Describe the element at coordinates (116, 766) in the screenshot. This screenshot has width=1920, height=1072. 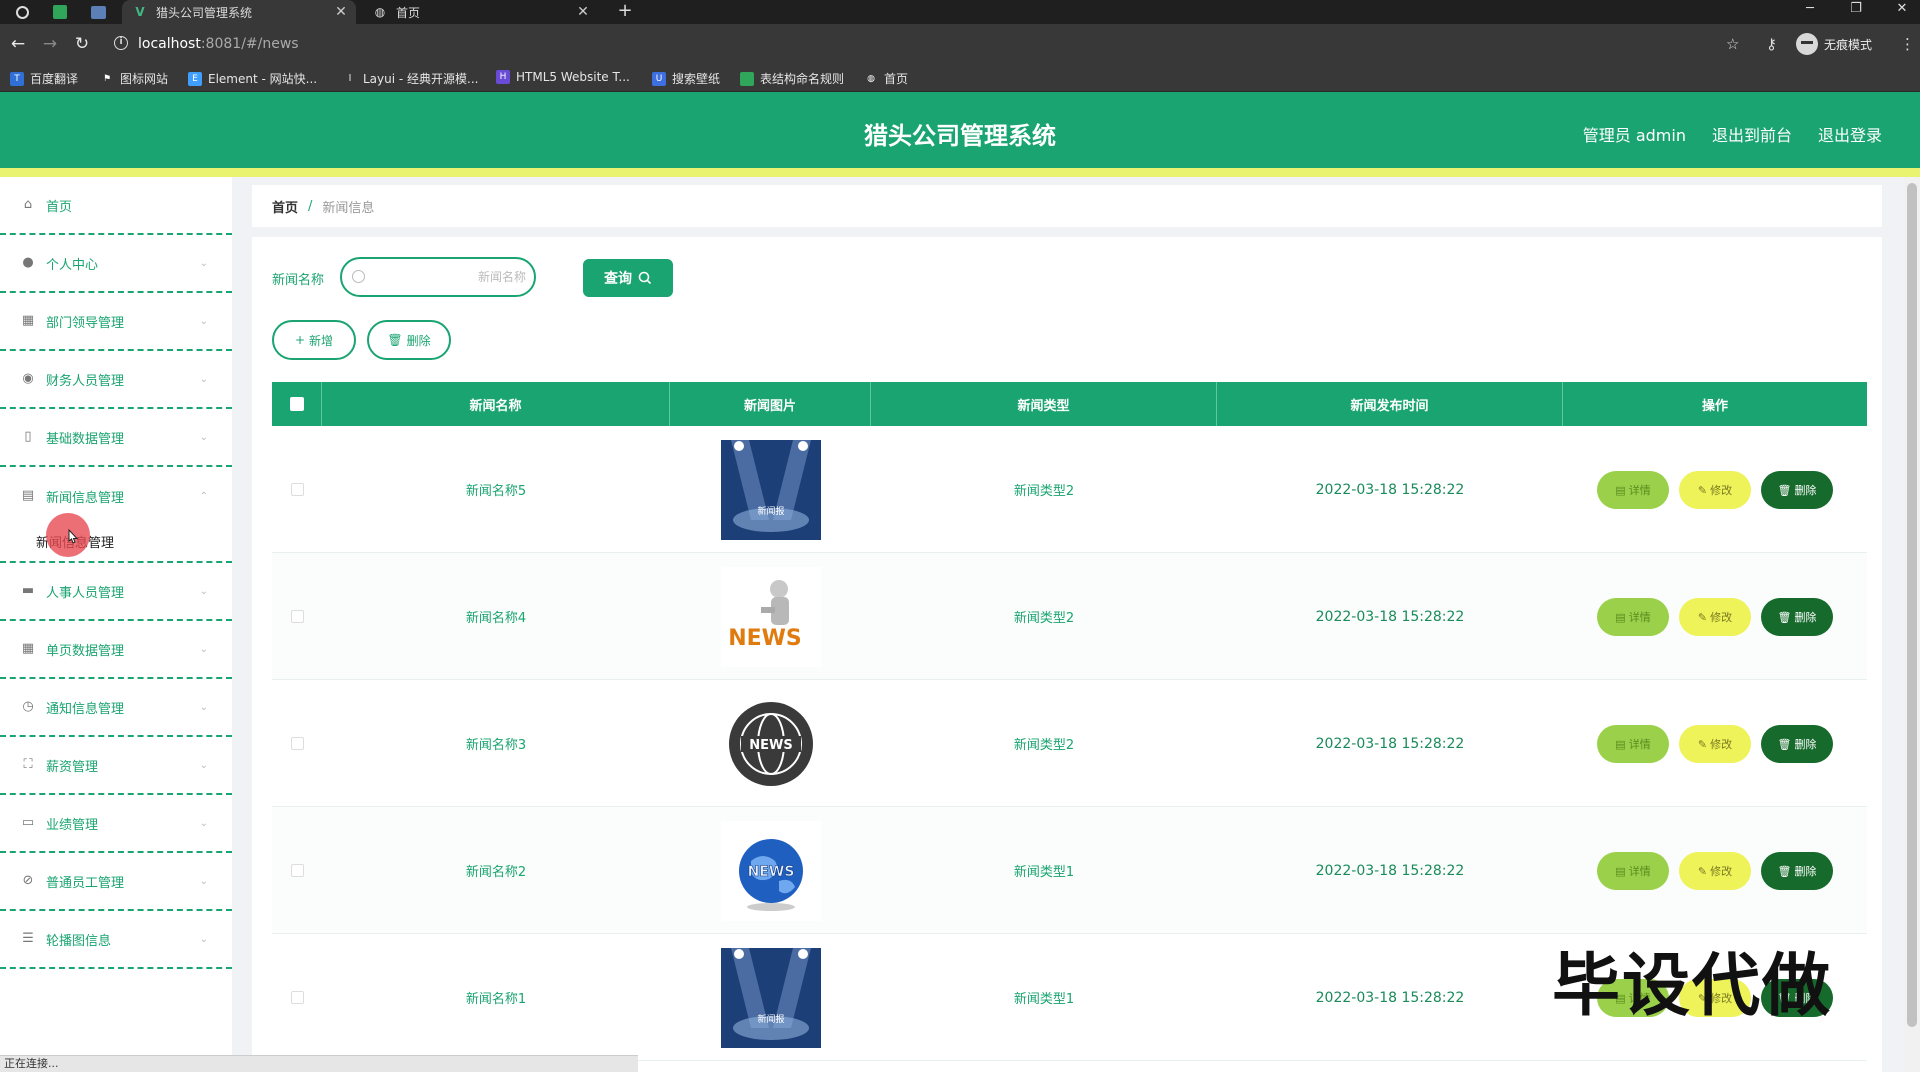
I see `sidebar-item-salary: ⛶ 薪资管理 ⌄` at that location.